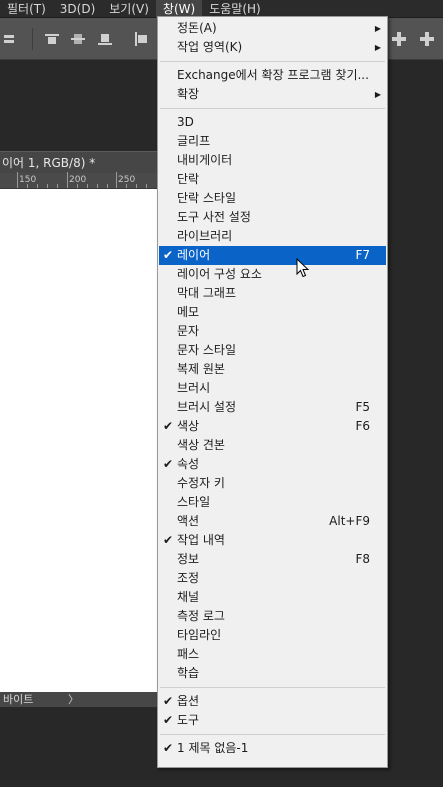 This screenshot has height=787, width=443. I want to click on menu-item: ✔ 레이어 F7, so click(272, 255).